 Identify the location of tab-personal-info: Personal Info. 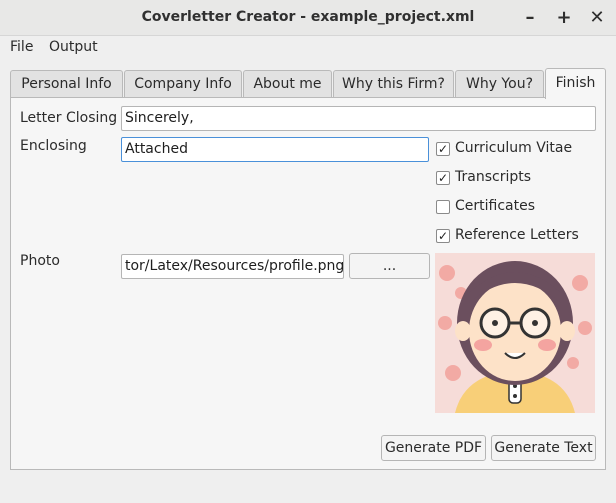
(66, 84).